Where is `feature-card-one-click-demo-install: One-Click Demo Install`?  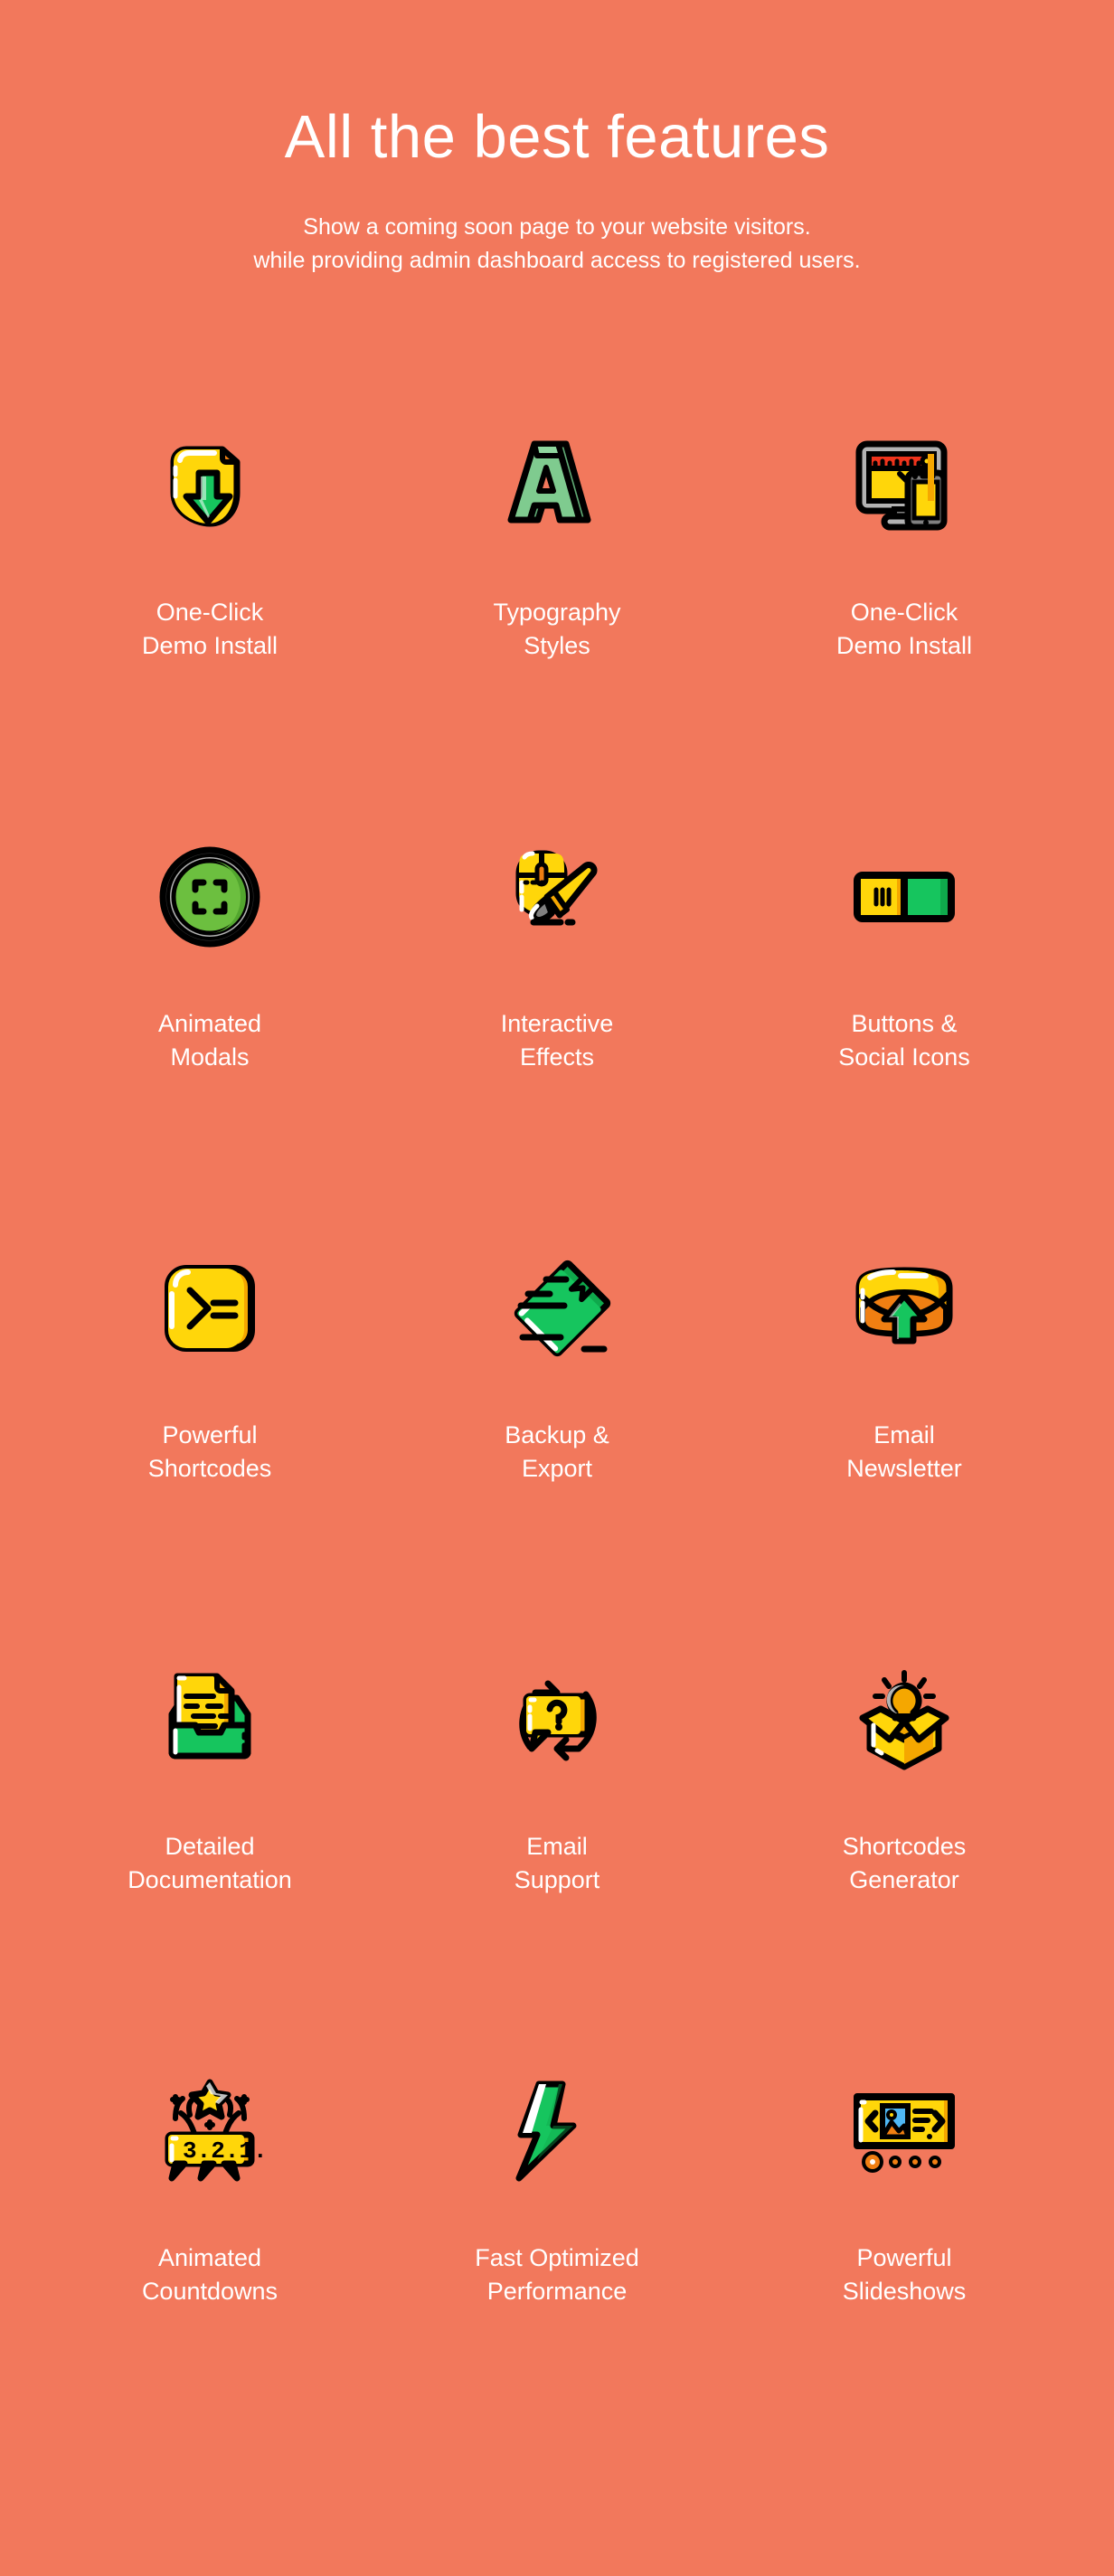
feature-card-one-click-demo-install: One-Click Demo Install is located at coordinates (209, 601).